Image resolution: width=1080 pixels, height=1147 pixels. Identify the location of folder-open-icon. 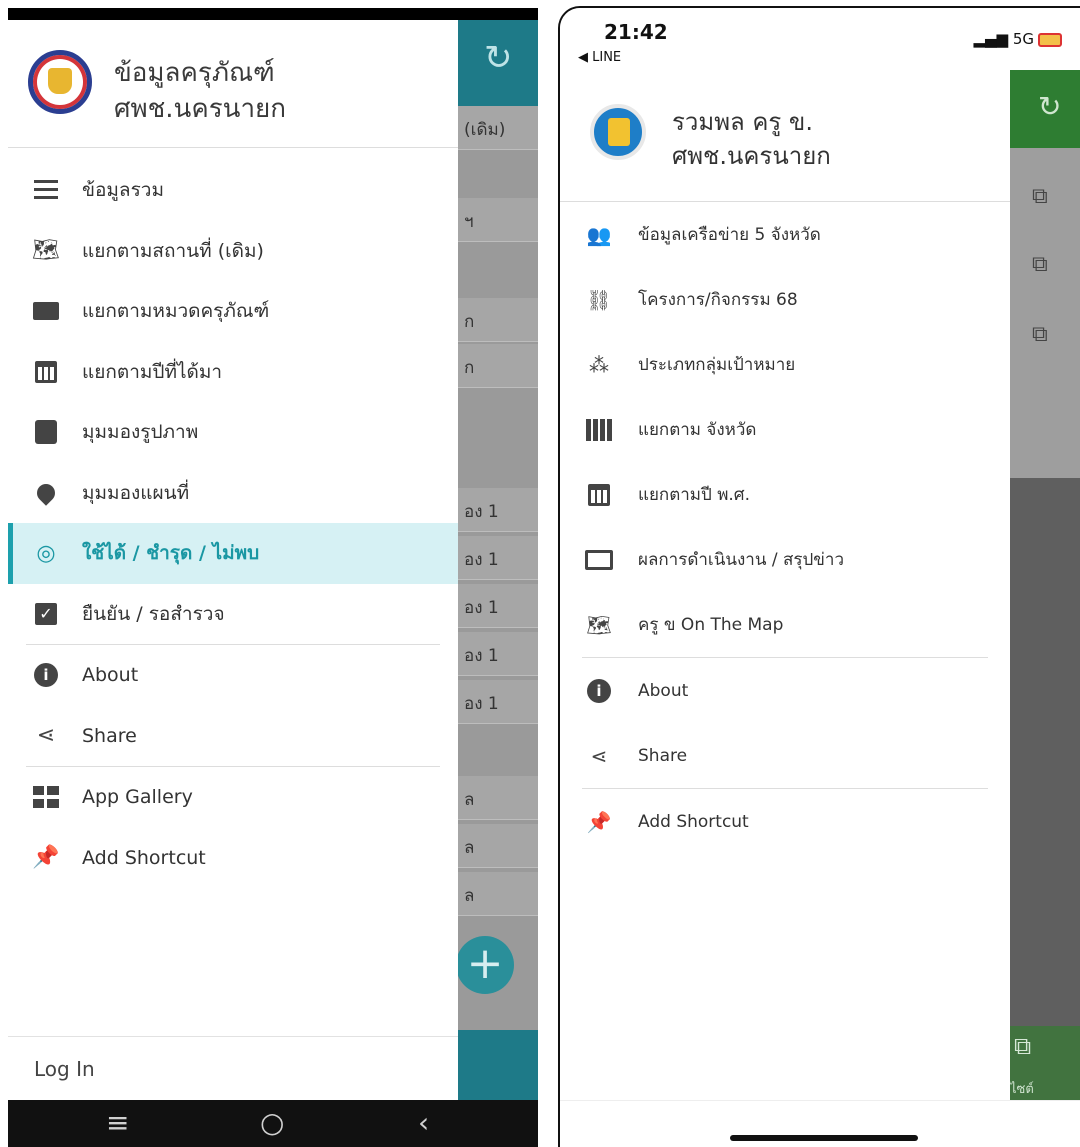
(46, 311).